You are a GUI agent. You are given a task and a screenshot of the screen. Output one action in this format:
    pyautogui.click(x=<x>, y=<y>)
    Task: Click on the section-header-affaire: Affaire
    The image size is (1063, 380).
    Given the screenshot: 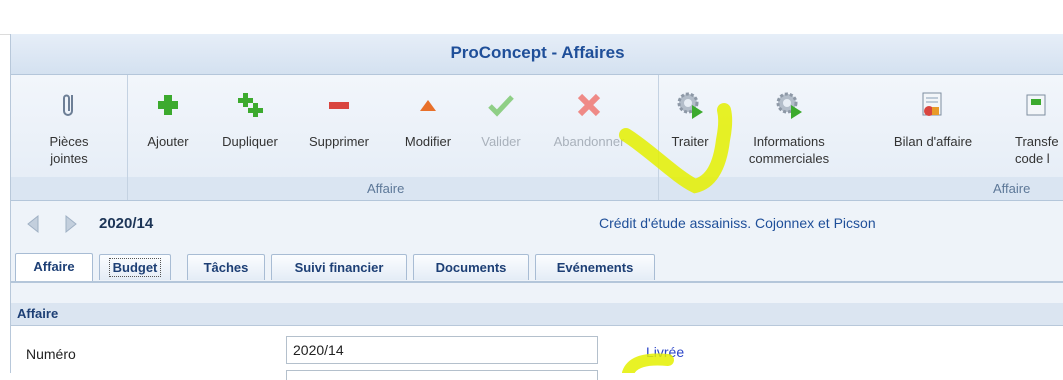 What is the action you would take?
    pyautogui.click(x=537, y=314)
    